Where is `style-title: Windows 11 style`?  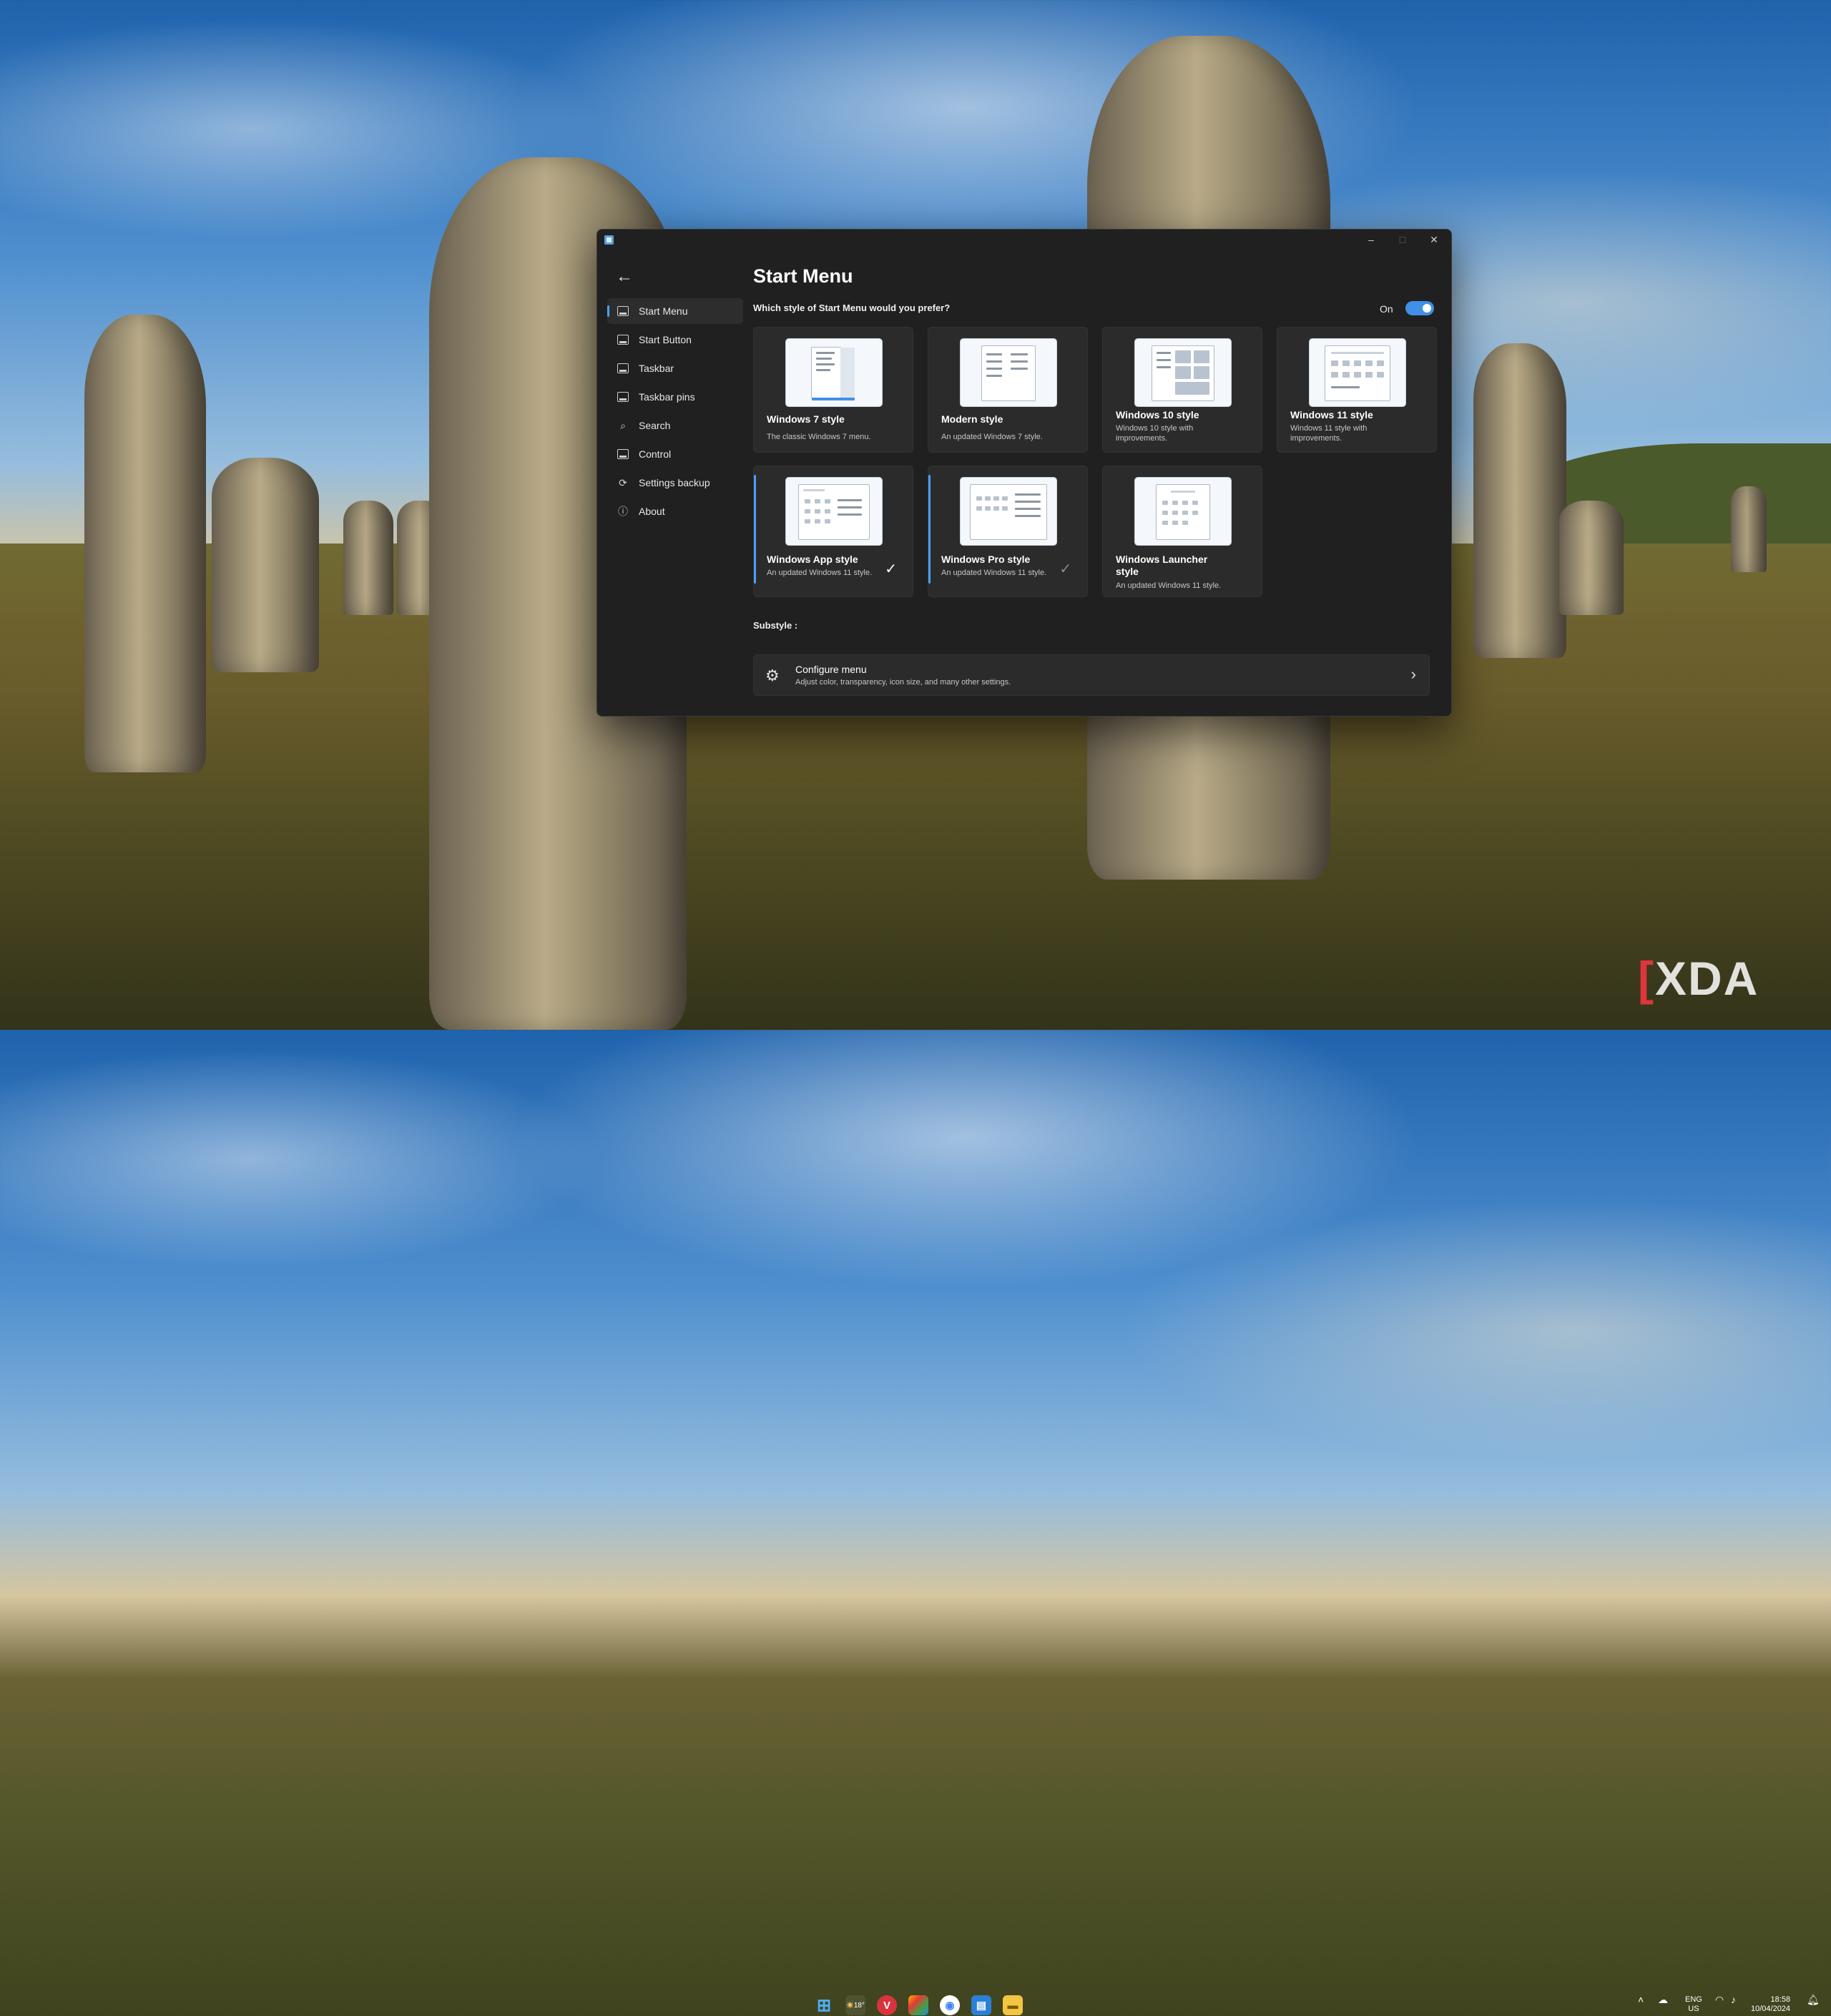 style-title: Windows 11 style is located at coordinates (1331, 415).